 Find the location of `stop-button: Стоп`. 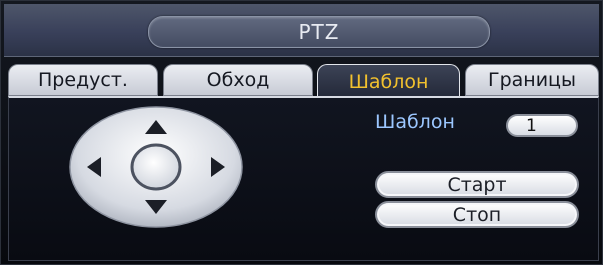

stop-button: Стоп is located at coordinates (477, 214).